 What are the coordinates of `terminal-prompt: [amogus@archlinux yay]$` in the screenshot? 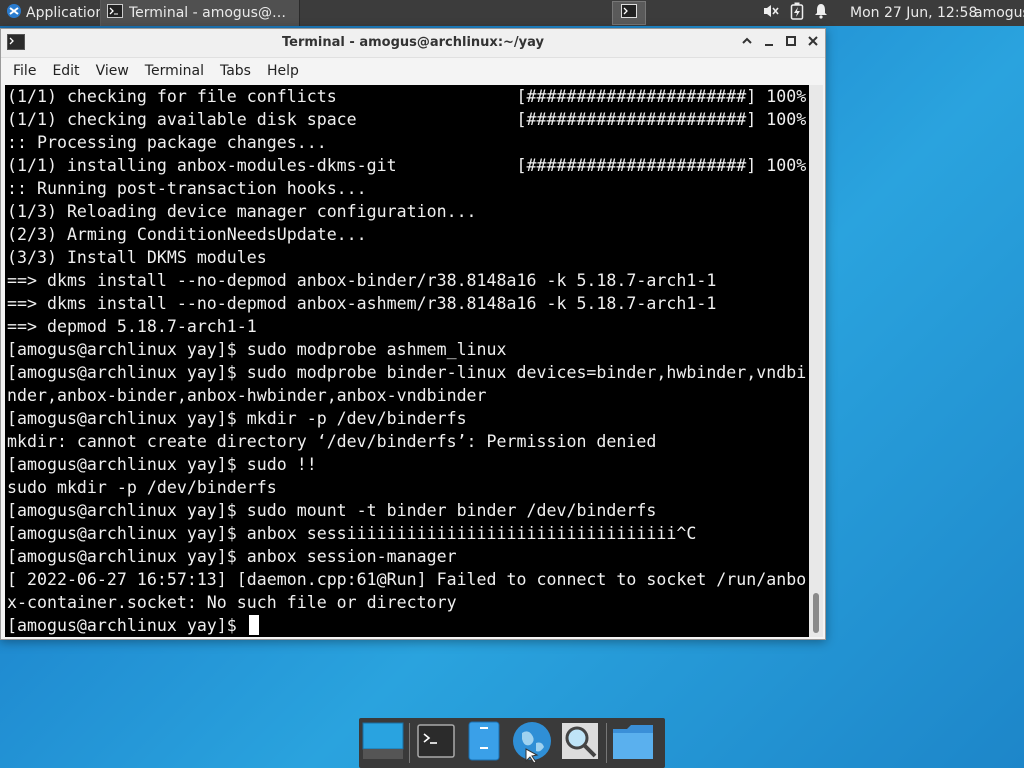 It's located at (127, 625).